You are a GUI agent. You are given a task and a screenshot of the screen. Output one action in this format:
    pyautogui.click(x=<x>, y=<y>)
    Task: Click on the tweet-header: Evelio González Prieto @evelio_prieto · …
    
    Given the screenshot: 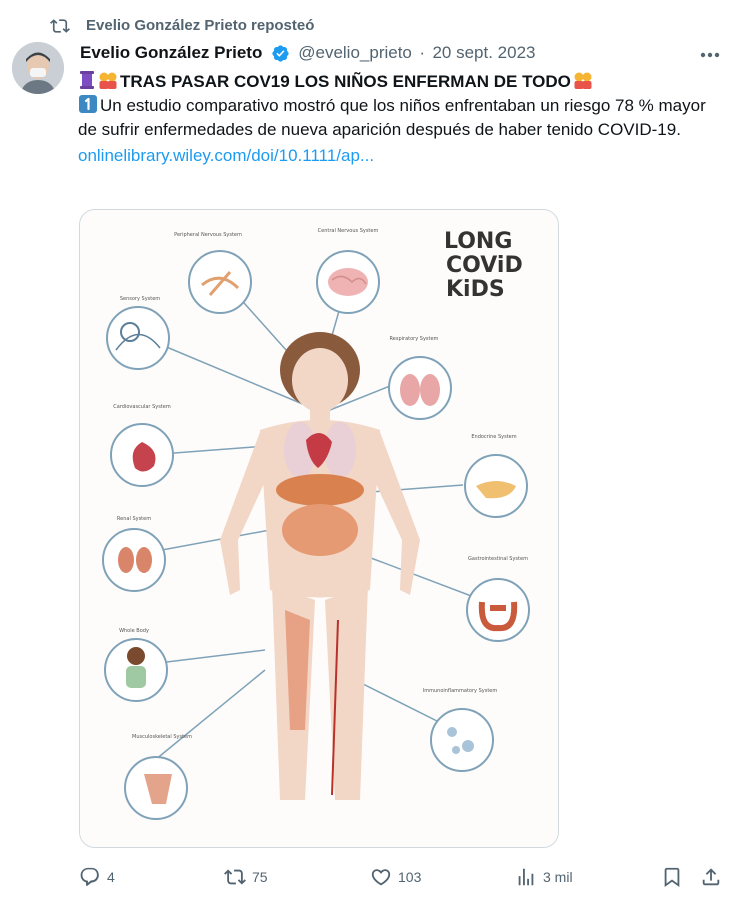 What is the action you would take?
    pyautogui.click(x=390, y=55)
    